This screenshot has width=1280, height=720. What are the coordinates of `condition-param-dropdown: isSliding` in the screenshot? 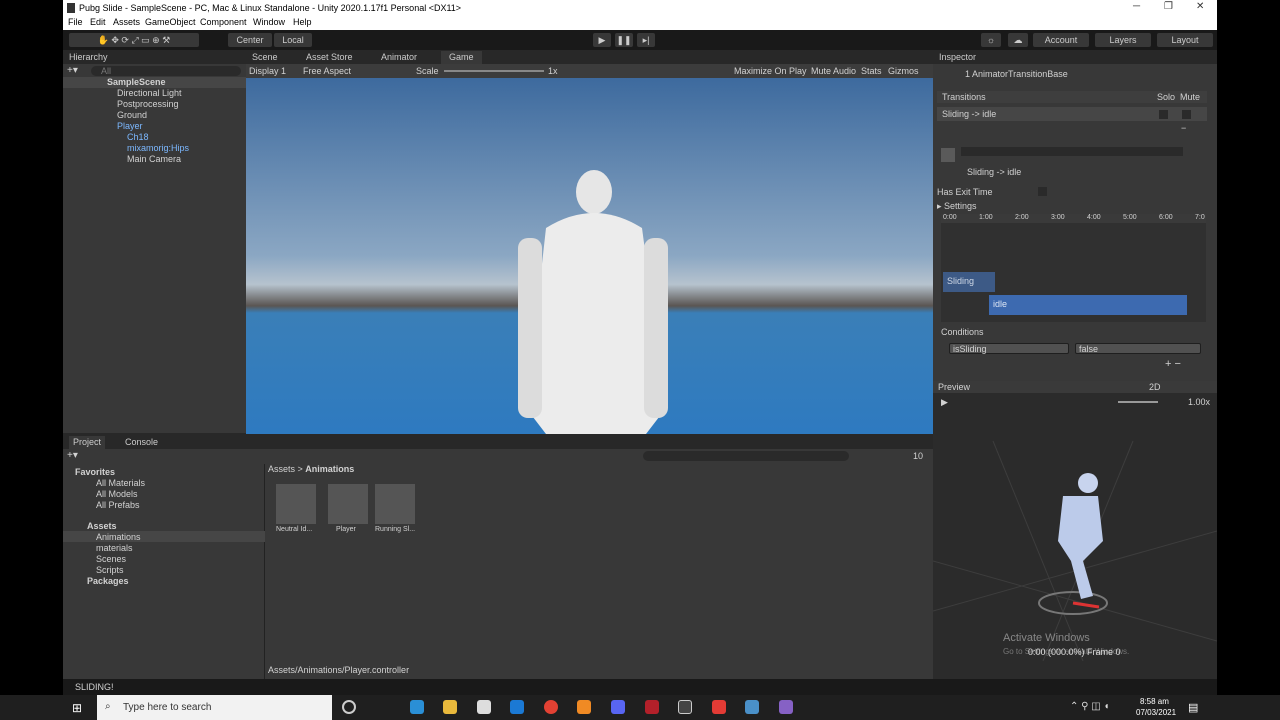 It's located at (1009, 348).